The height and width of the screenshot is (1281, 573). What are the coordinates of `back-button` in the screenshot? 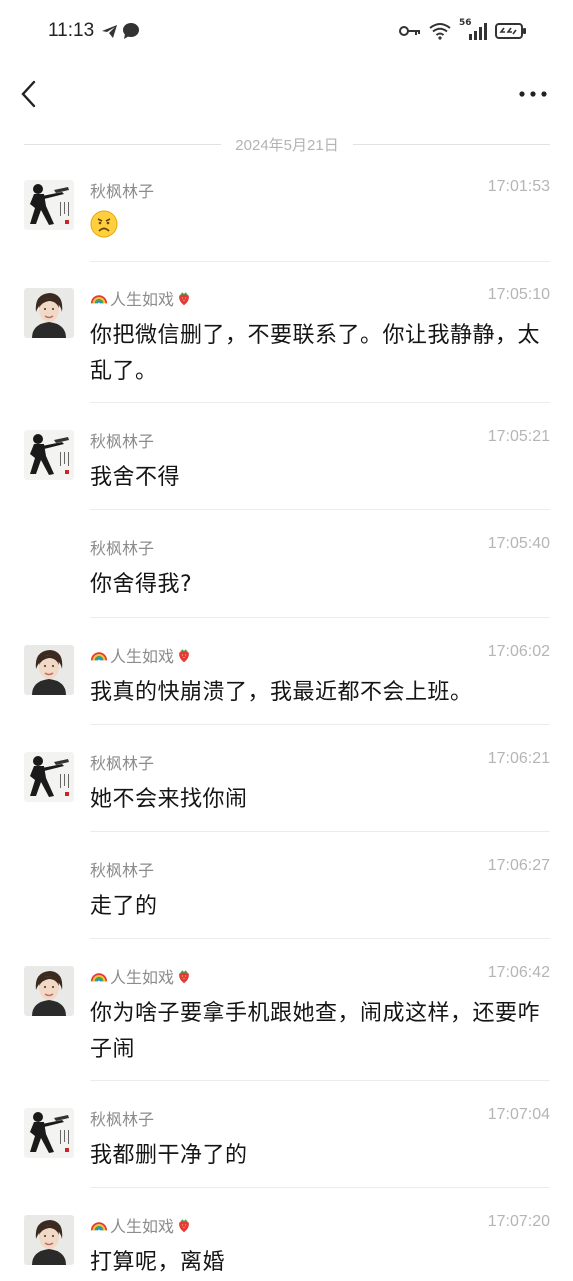 It's located at (30, 94).